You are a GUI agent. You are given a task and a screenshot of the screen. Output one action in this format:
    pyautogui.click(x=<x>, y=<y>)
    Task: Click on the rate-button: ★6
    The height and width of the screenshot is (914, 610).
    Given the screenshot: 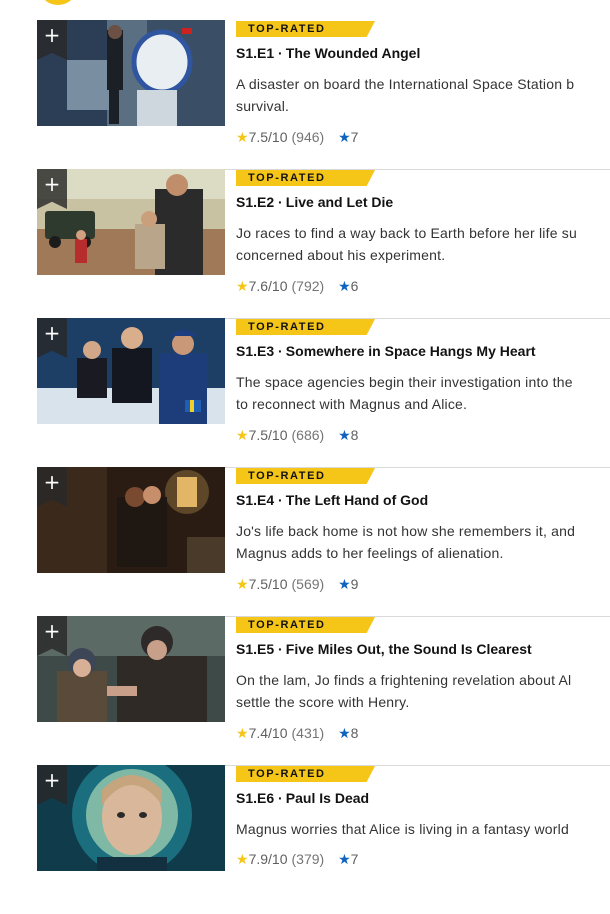 What is the action you would take?
    pyautogui.click(x=343, y=286)
    